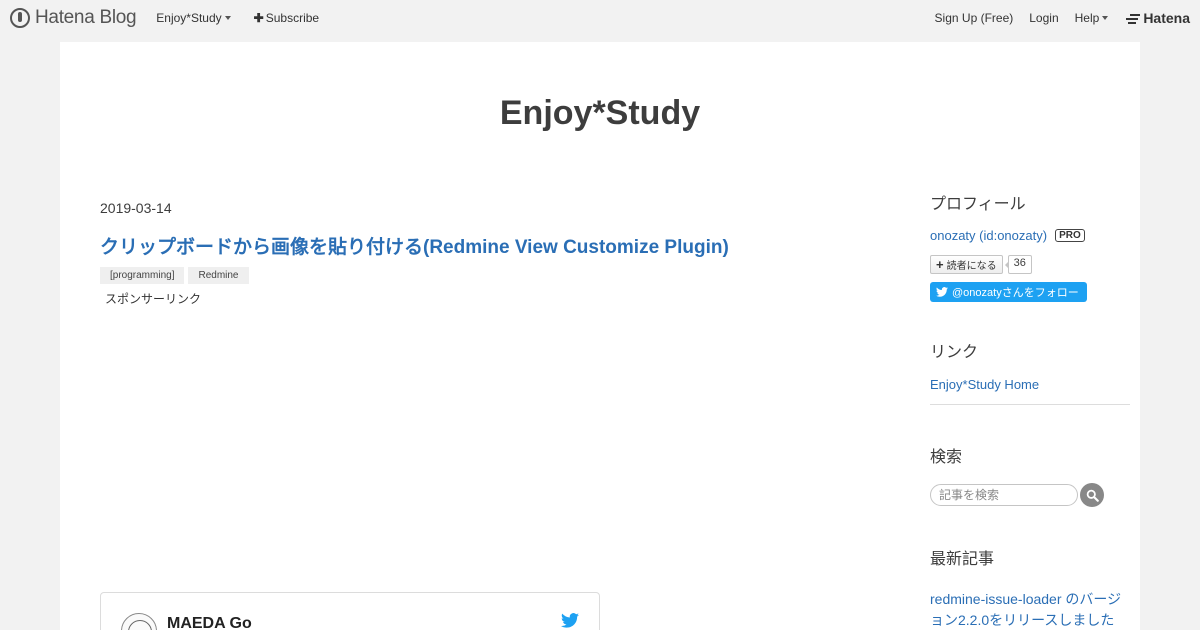 The height and width of the screenshot is (630, 1200). I want to click on entry-date: 2019-03-14, so click(450, 208).